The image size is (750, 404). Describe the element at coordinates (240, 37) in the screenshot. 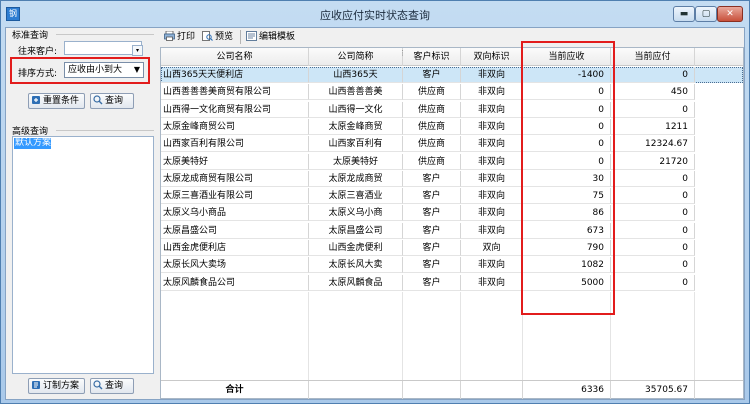

I see `toolbar-separator` at that location.